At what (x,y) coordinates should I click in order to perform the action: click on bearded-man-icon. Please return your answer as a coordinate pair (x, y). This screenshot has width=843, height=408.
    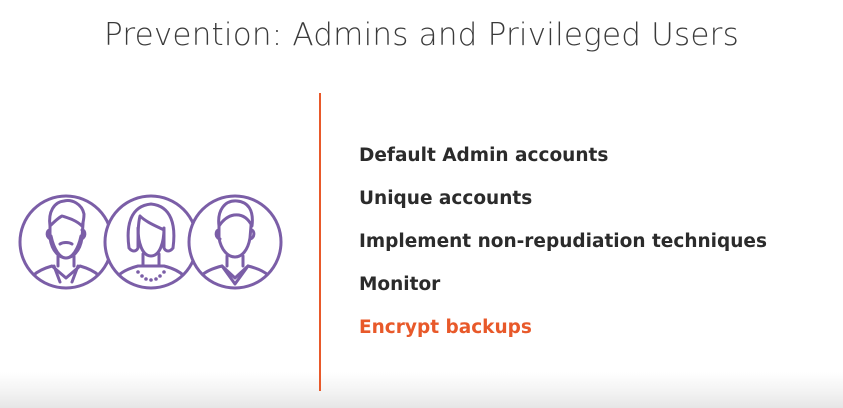
    Looking at the image, I should click on (66, 242).